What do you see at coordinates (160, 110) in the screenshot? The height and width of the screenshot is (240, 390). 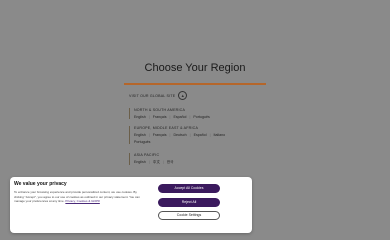 I see `region-title: NORTH & SOUTH AMERICA` at bounding box center [160, 110].